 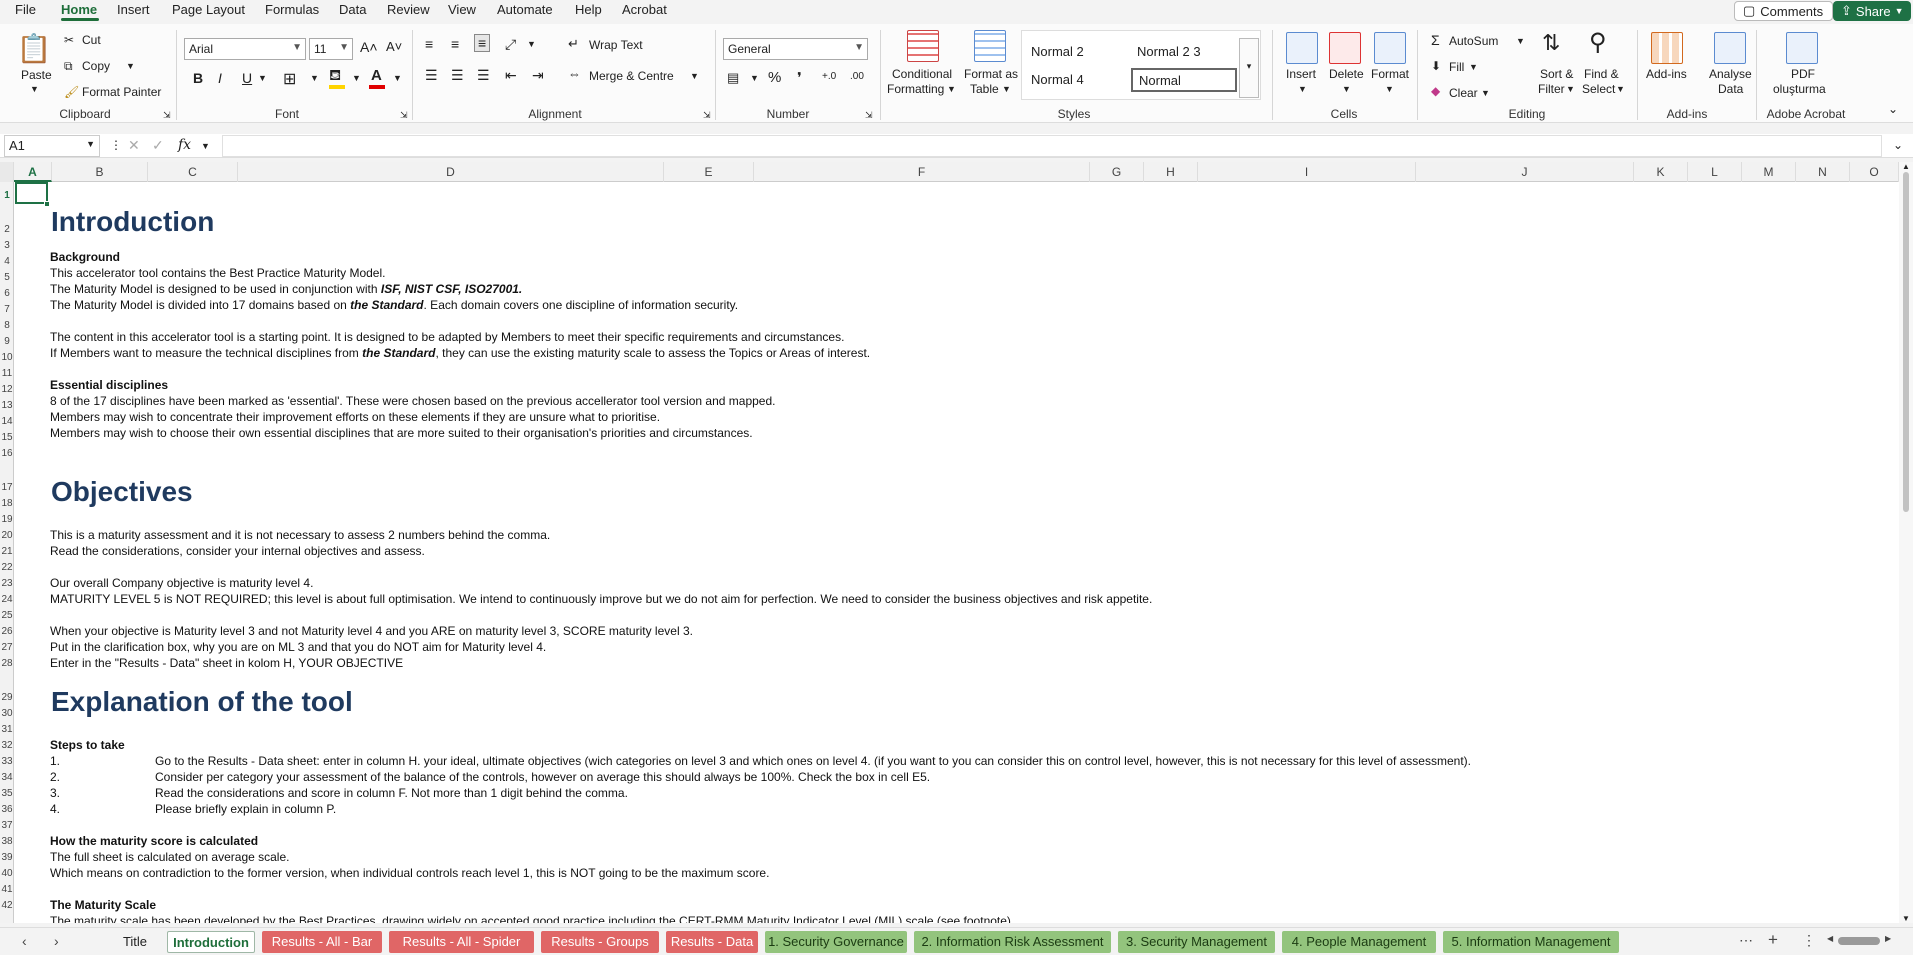 What do you see at coordinates (483, 75) in the screenshot?
I see `align-right-icon: ☰` at bounding box center [483, 75].